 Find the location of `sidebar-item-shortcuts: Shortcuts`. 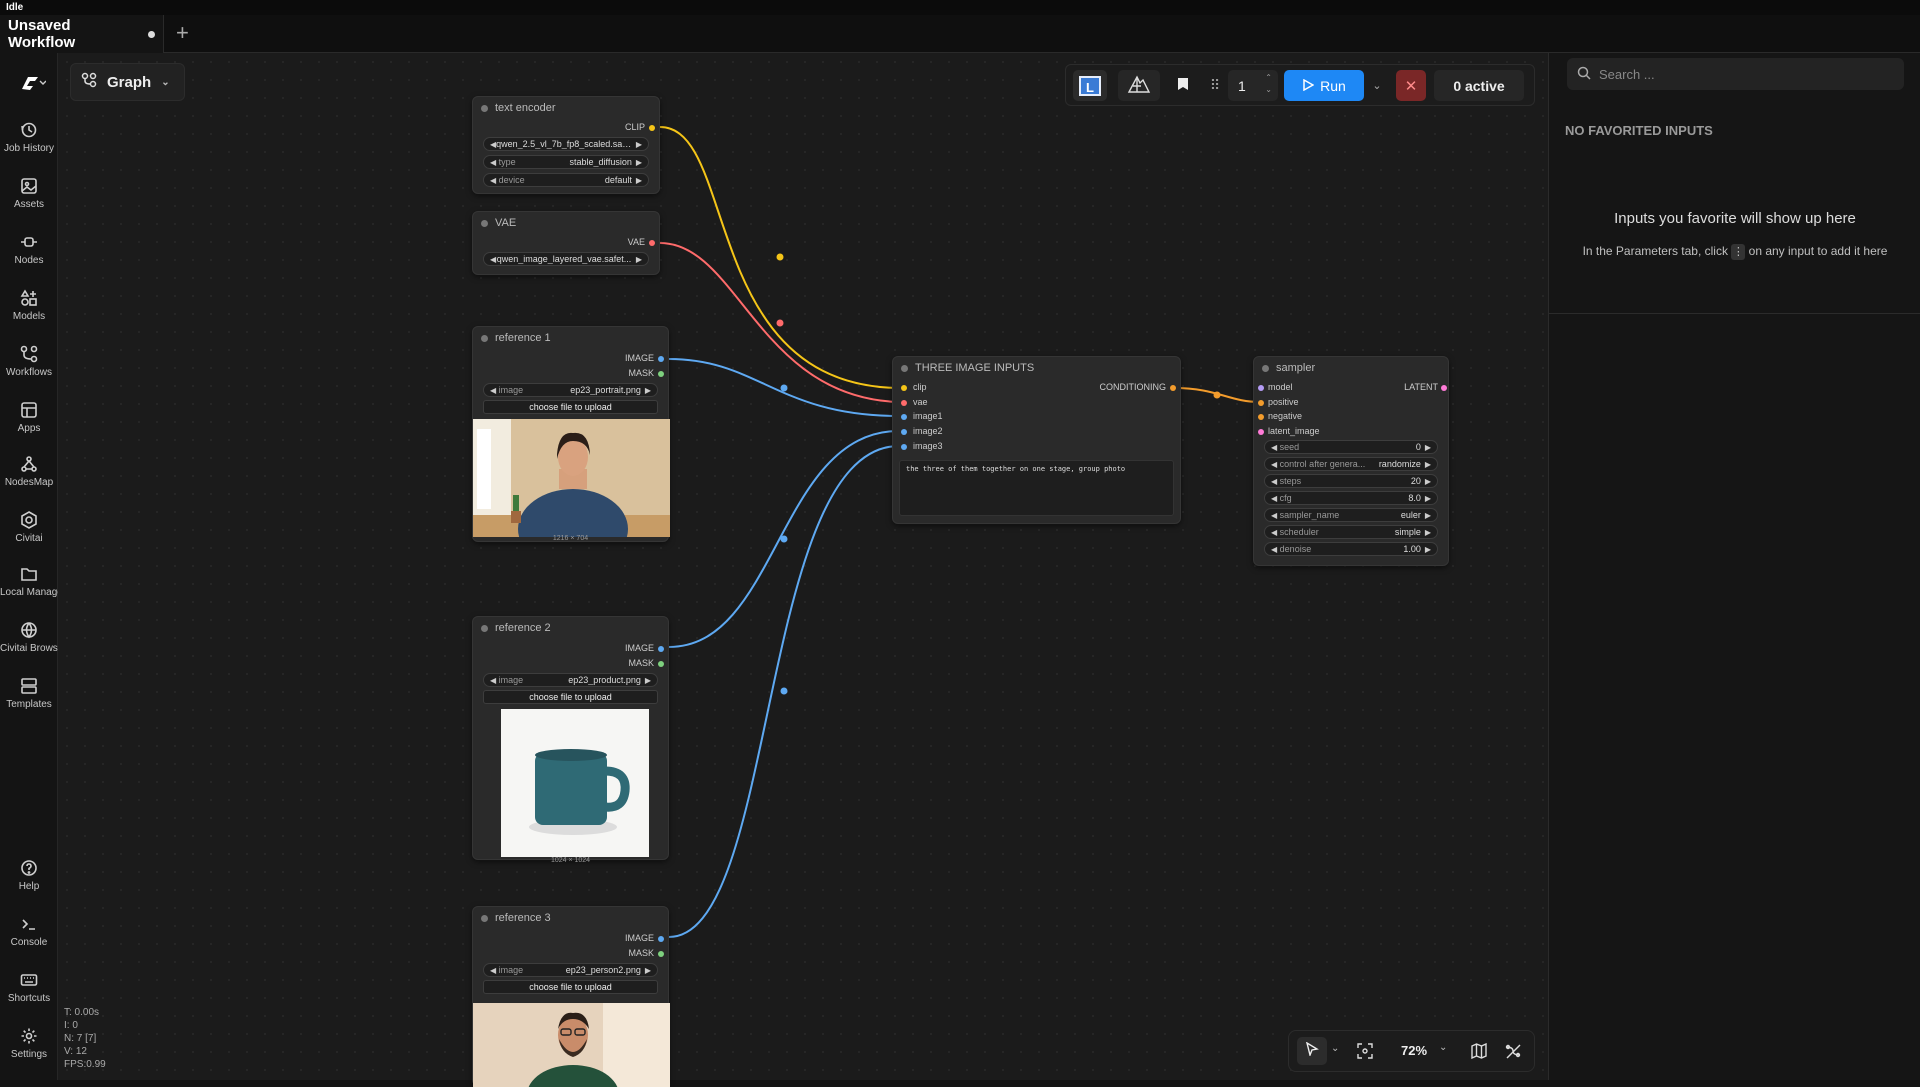

sidebar-item-shortcuts: Shortcuts is located at coordinates (29, 987).